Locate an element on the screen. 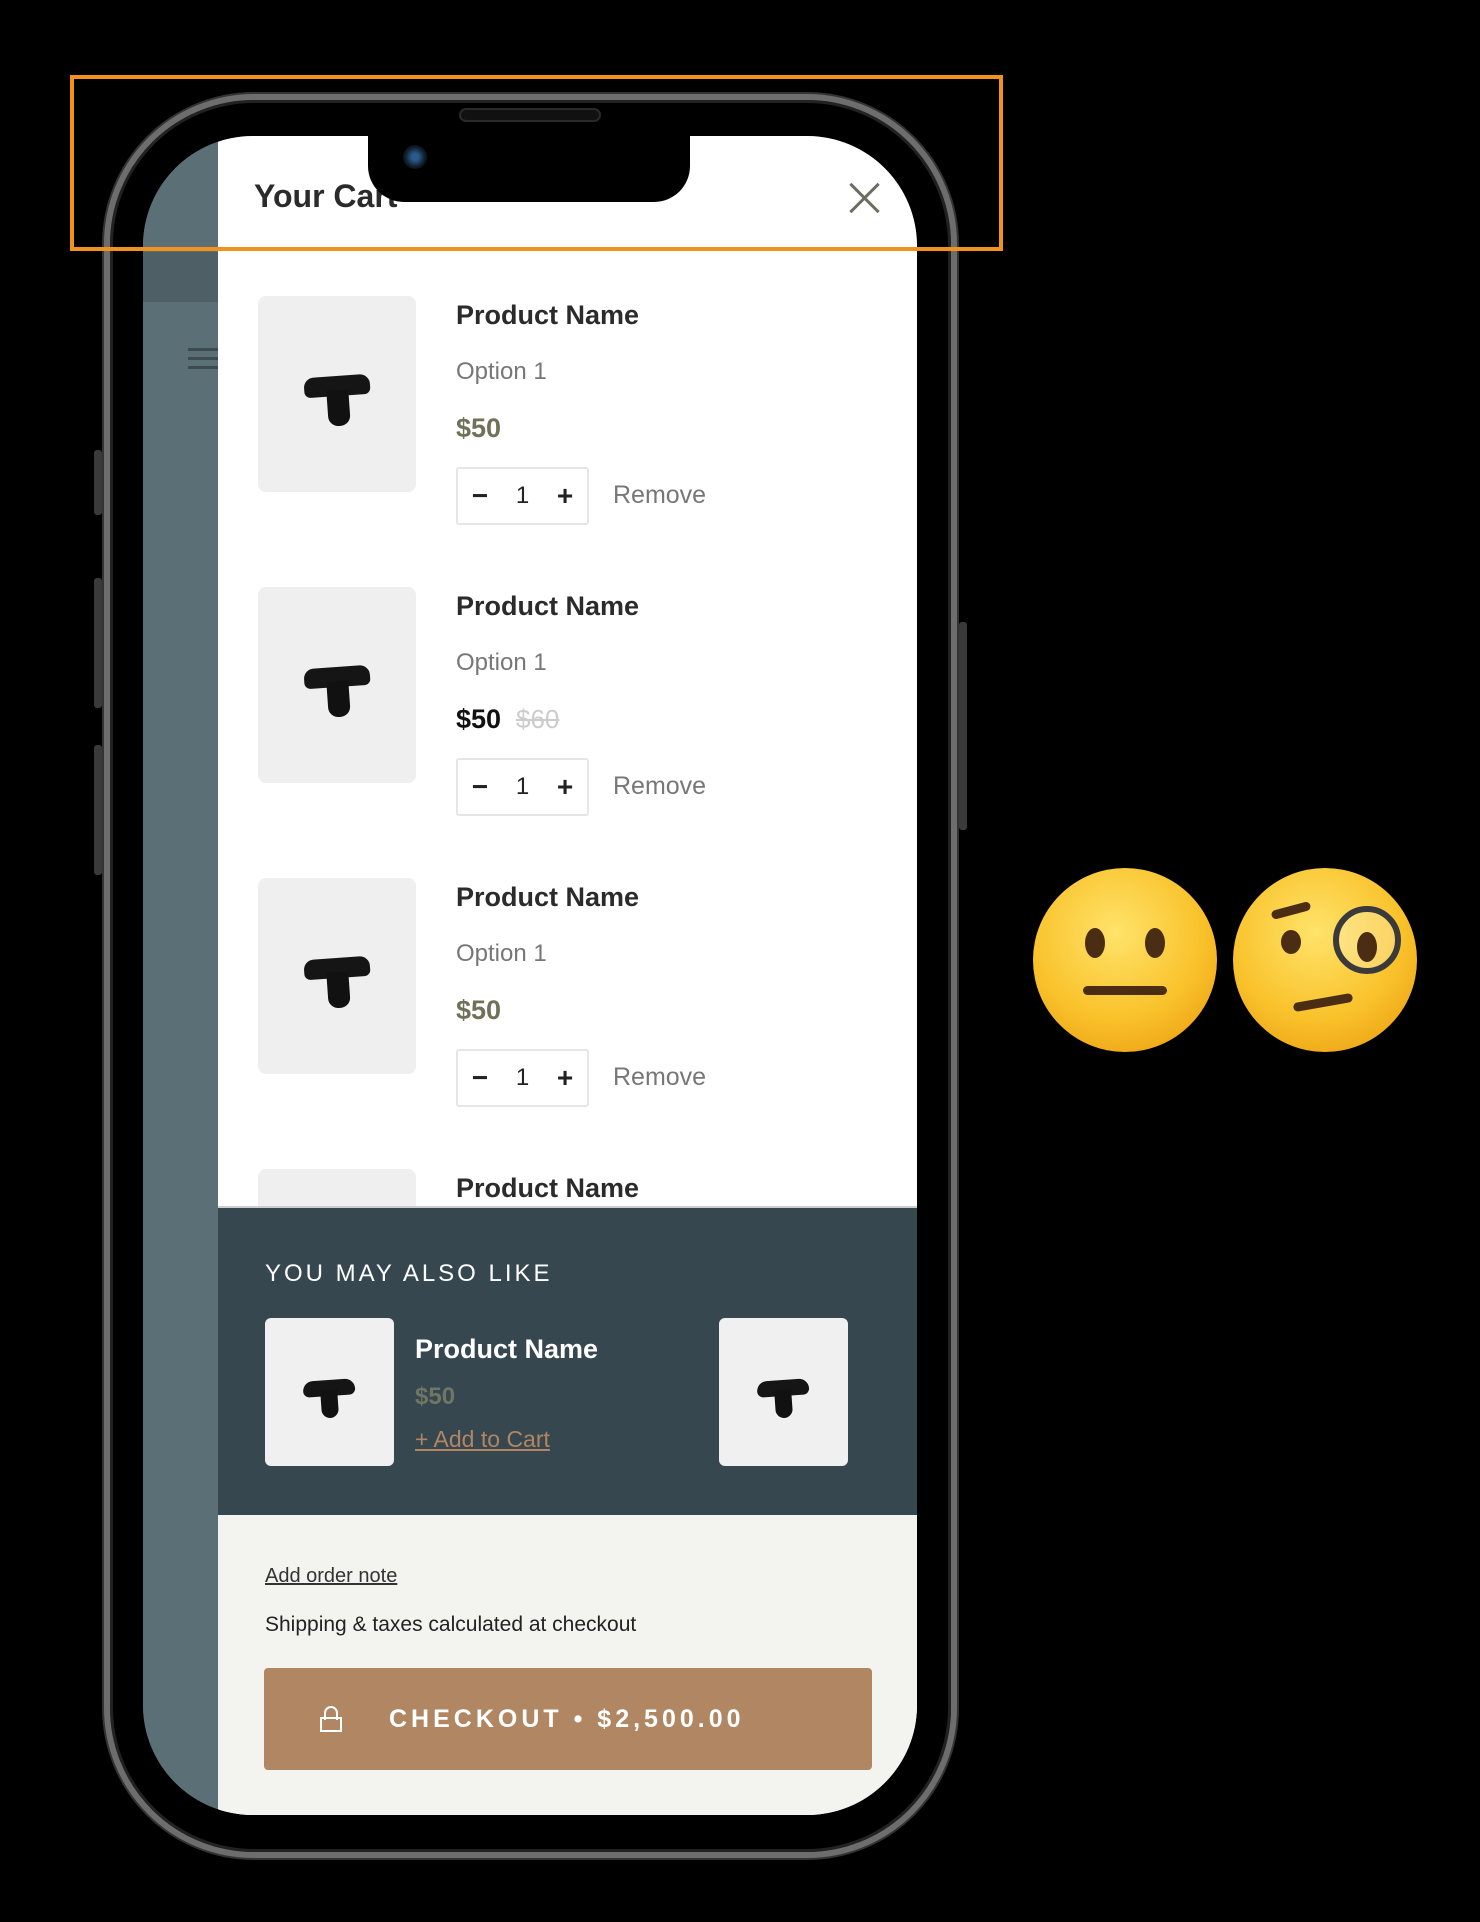  background-menu-icon is located at coordinates (203, 349).